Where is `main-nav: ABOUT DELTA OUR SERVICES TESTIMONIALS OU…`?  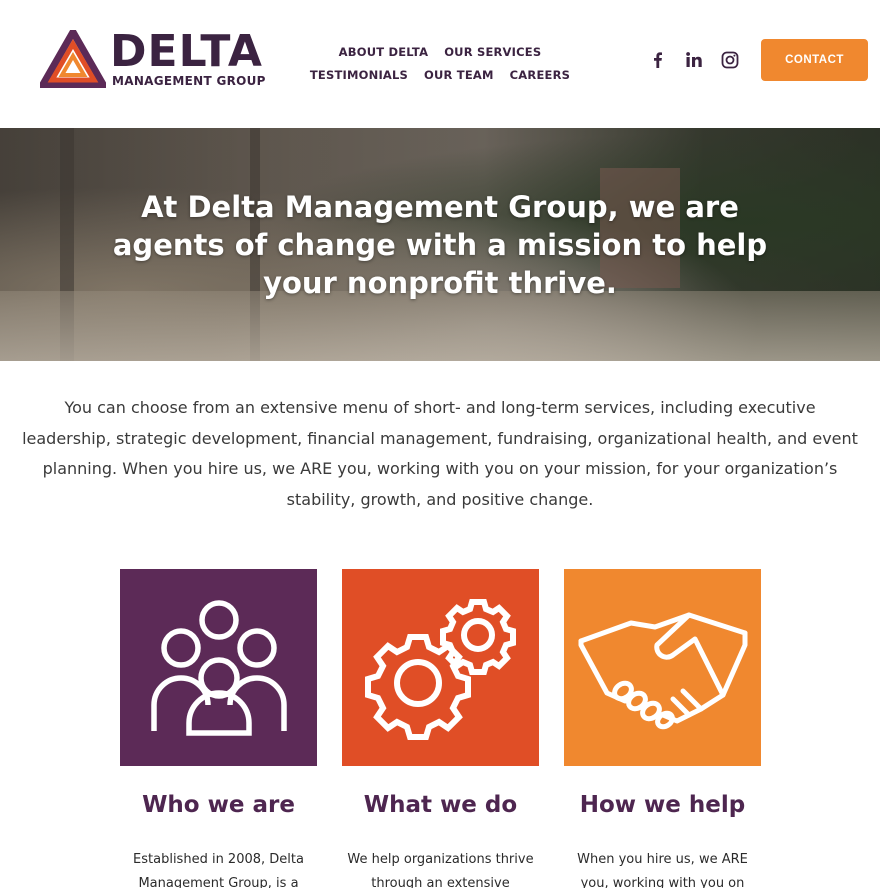
main-nav: ABOUT DELTA OUR SERVICES TESTIMONIALS OU… is located at coordinates (440, 63).